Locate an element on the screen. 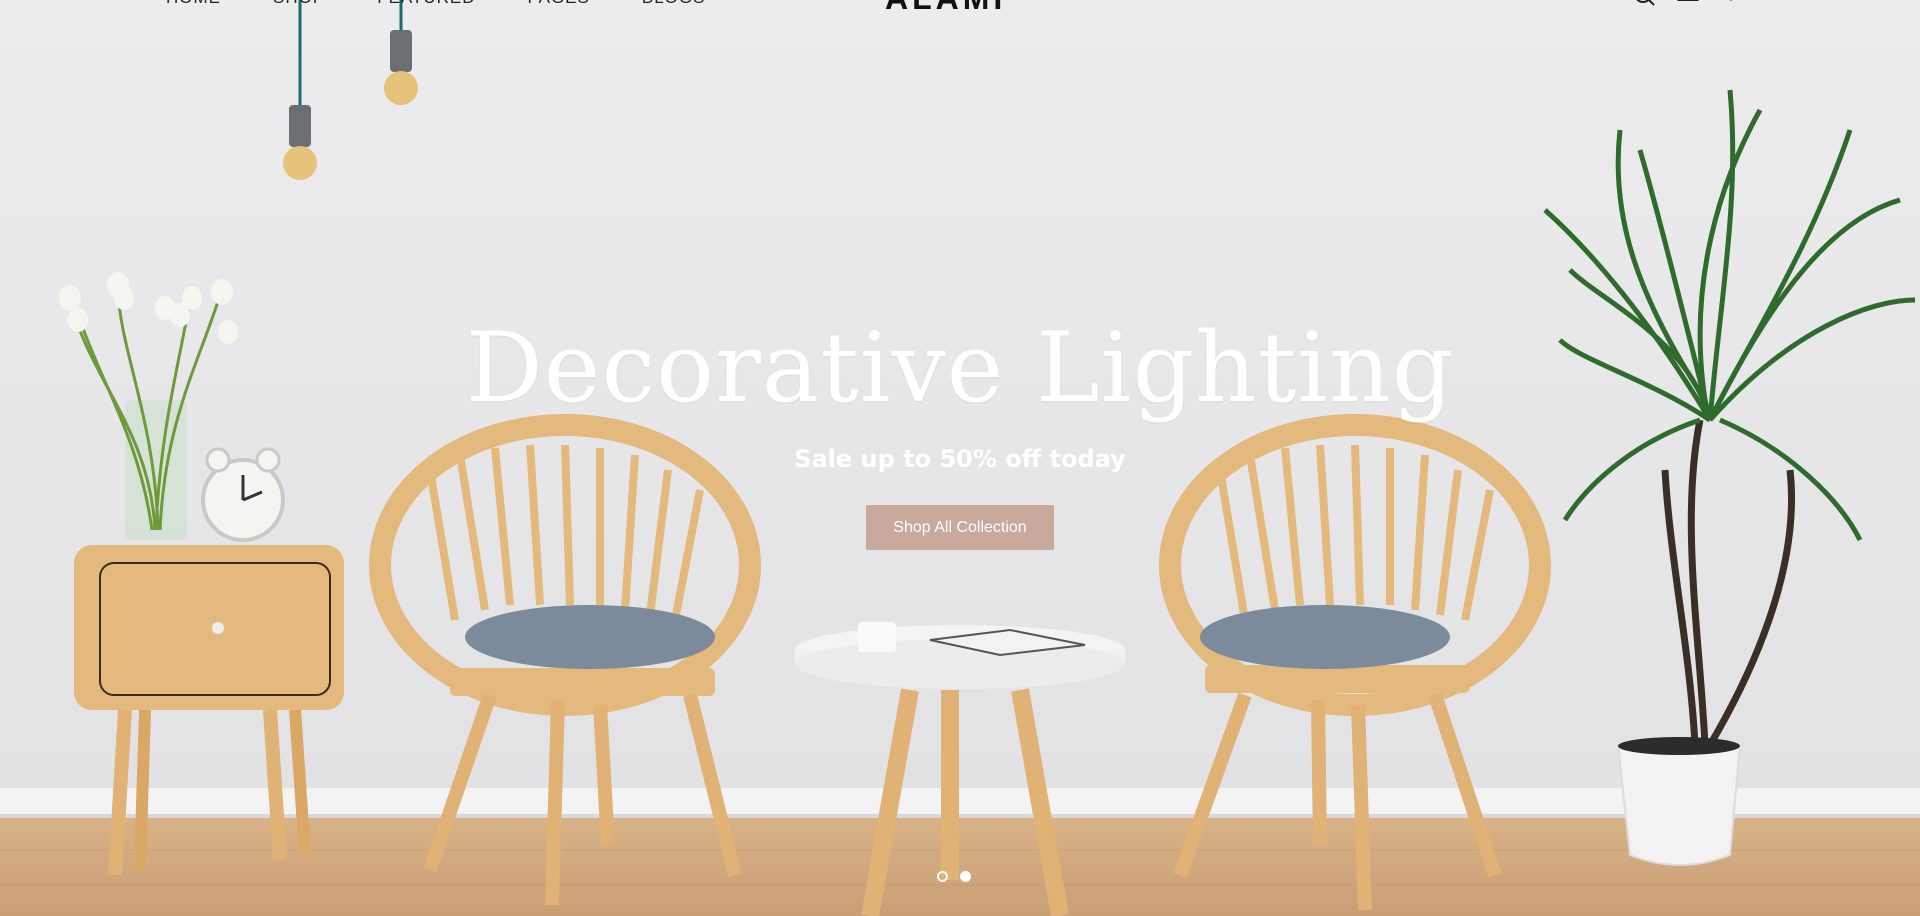 The height and width of the screenshot is (916, 1920). hero-subtitle: Sale up to 50% off today is located at coordinates (960, 459).